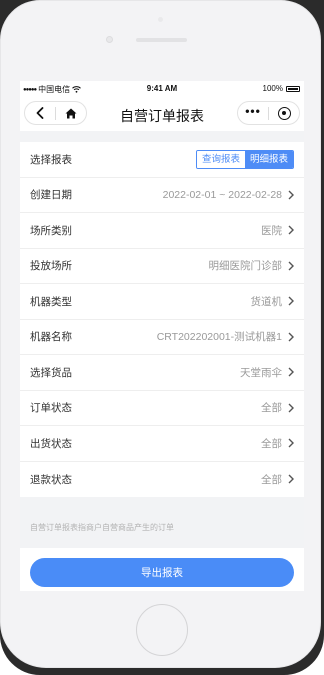 This screenshot has height=675, width=324. What do you see at coordinates (51, 195) in the screenshot?
I see `create-date-label: 创建日期` at bounding box center [51, 195].